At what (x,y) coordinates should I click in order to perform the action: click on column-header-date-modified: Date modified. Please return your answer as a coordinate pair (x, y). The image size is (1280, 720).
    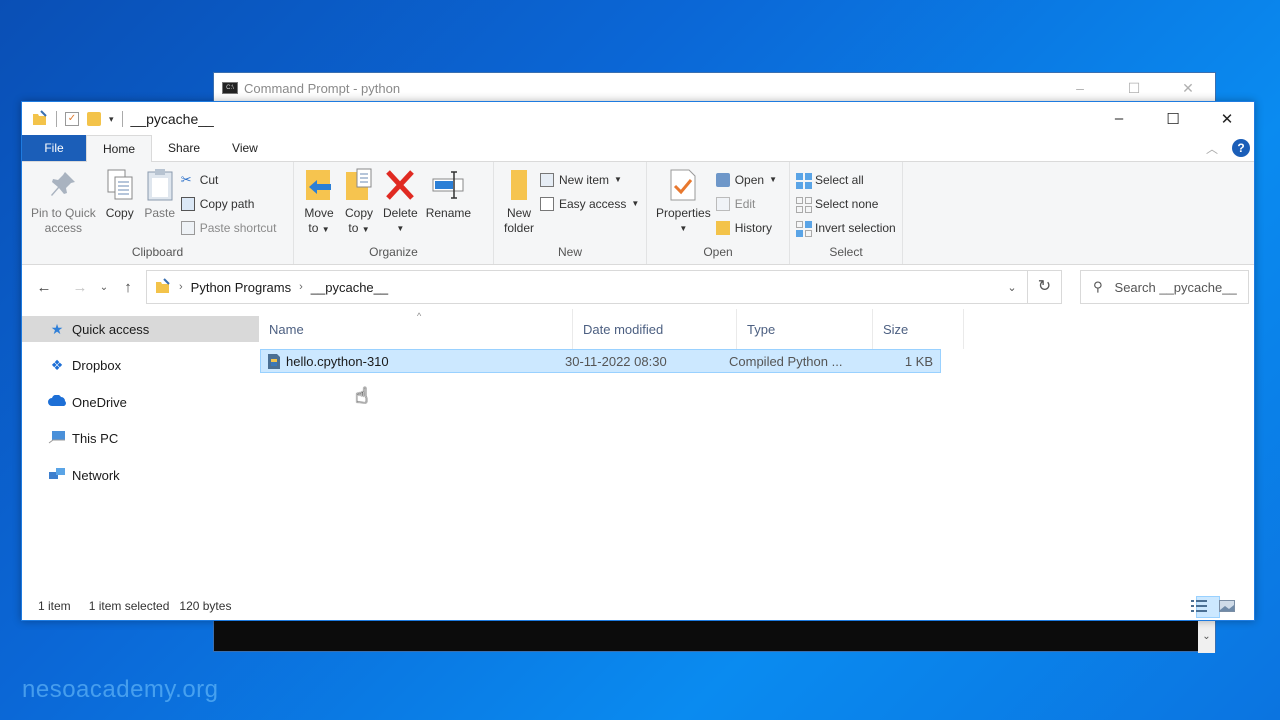
    Looking at the image, I should click on (655, 329).